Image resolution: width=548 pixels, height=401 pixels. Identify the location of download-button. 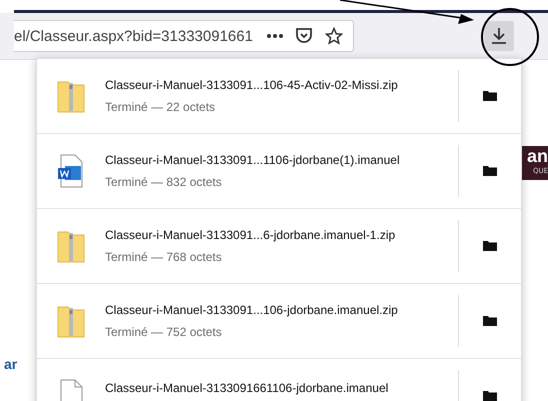
(499, 36).